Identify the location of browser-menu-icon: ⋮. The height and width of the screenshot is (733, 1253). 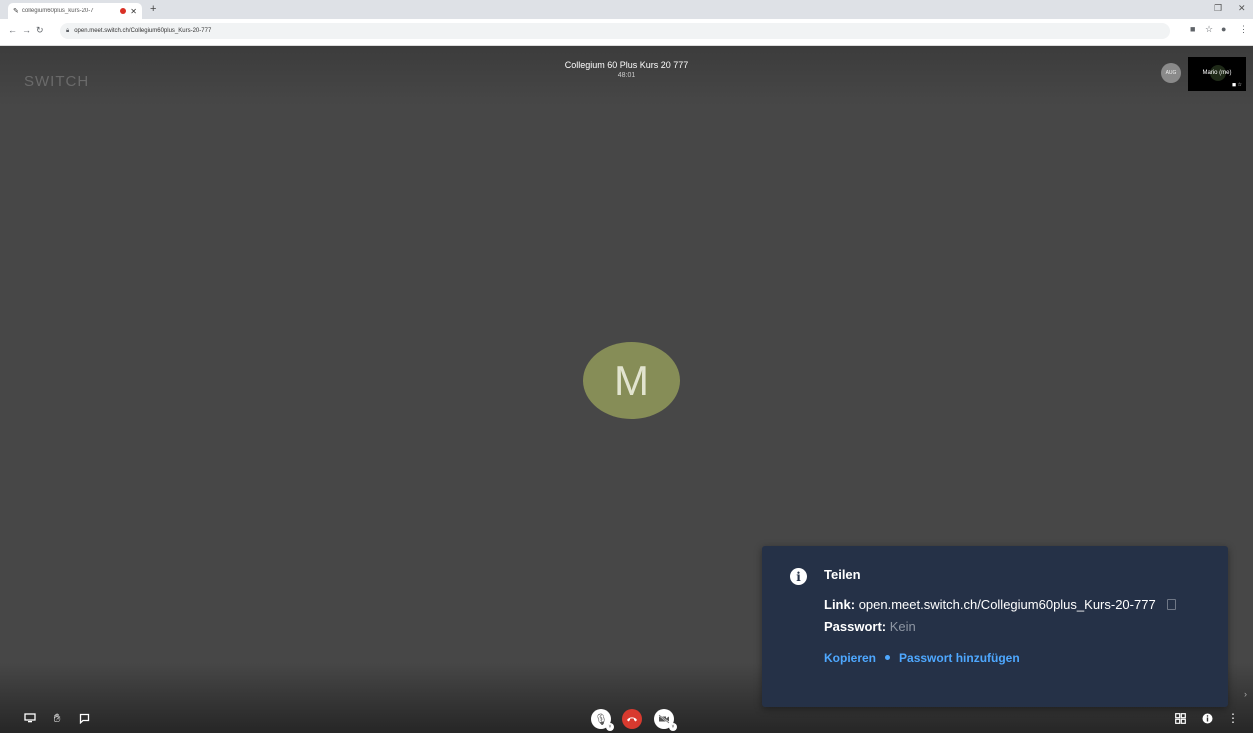
(1243, 29).